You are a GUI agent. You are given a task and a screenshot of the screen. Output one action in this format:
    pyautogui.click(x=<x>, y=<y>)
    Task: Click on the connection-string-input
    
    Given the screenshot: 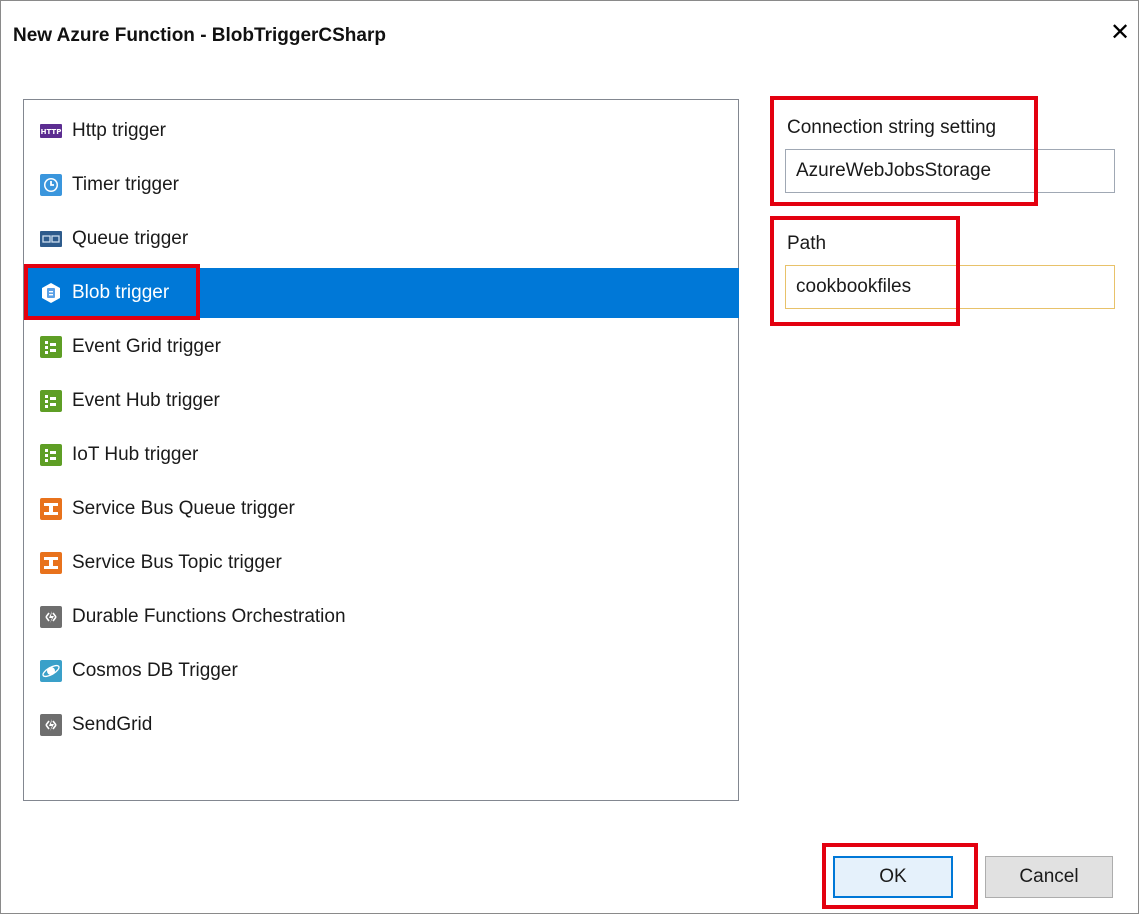 What is the action you would take?
    pyautogui.click(x=950, y=171)
    